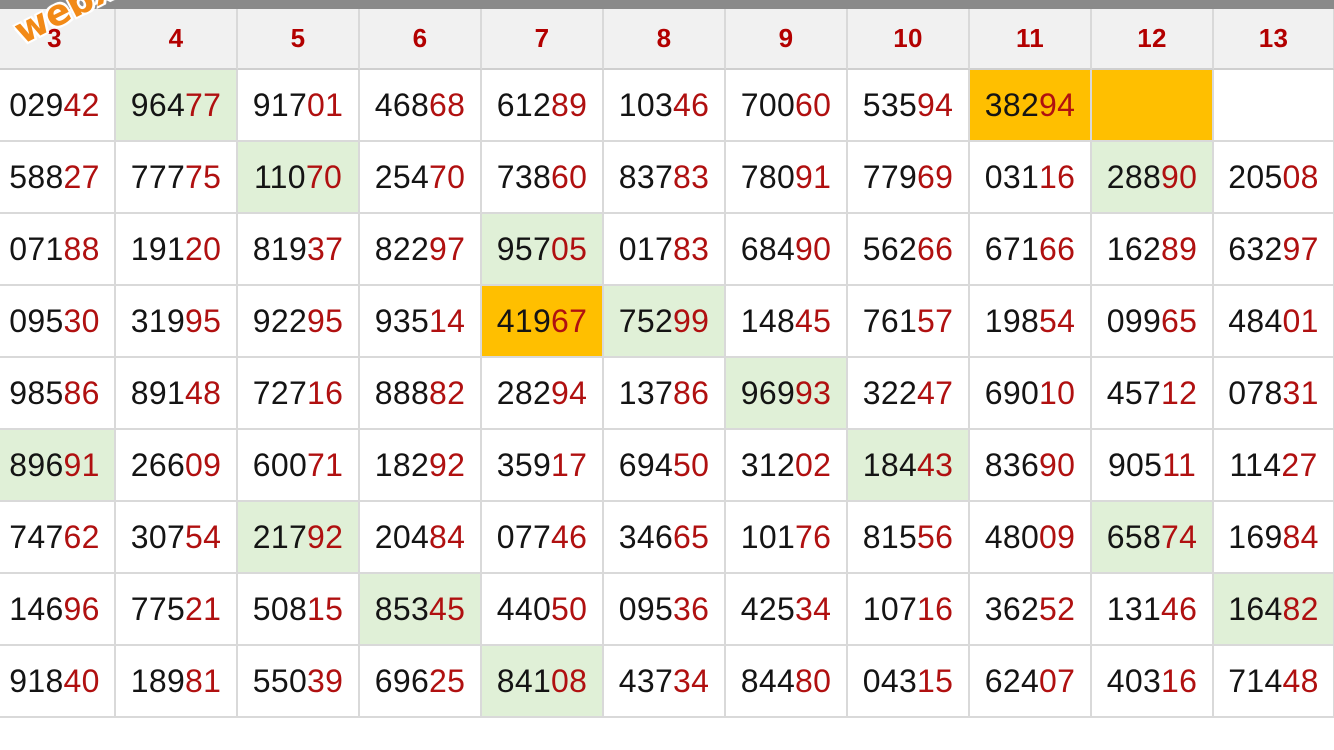  What do you see at coordinates (1274, 610) in the screenshot?
I see `number-cell: 164 82` at bounding box center [1274, 610].